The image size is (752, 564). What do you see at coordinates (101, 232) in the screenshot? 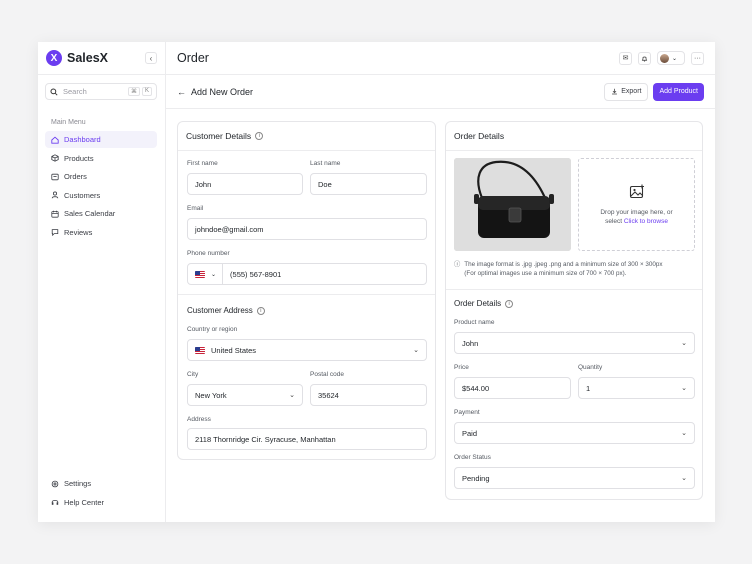
I see `sidebar-item-reviews: Reviews` at bounding box center [101, 232].